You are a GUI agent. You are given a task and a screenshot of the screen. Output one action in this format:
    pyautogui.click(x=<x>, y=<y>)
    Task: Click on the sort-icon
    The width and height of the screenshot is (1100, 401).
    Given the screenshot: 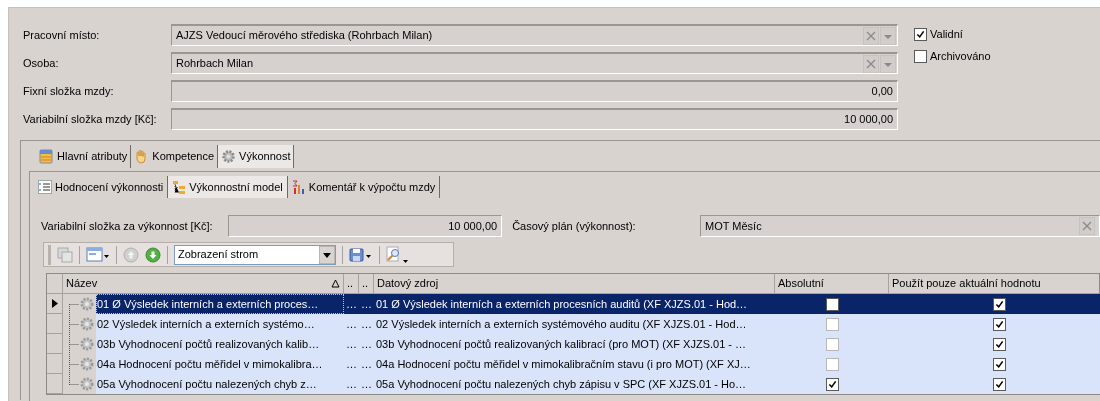 What is the action you would take?
    pyautogui.click(x=335, y=283)
    